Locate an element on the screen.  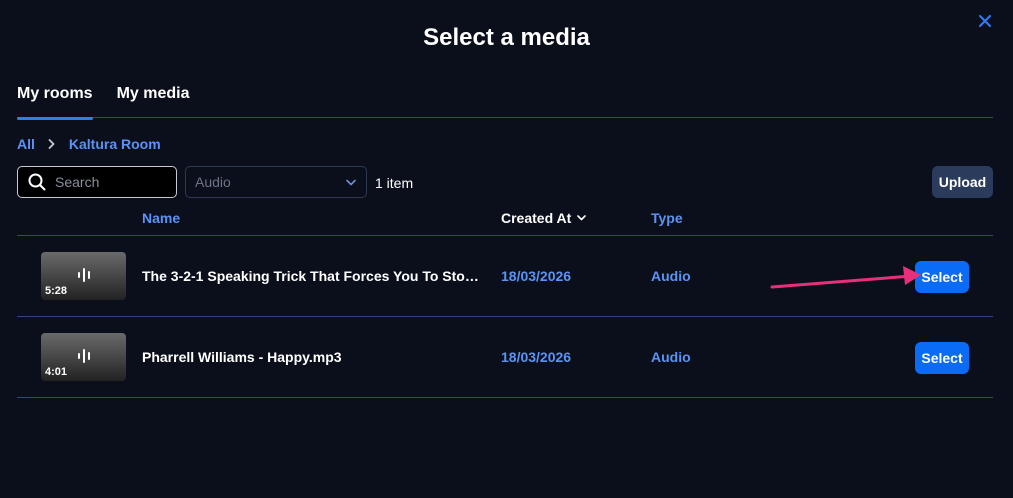
column-header-name: Name is located at coordinates (161, 218).